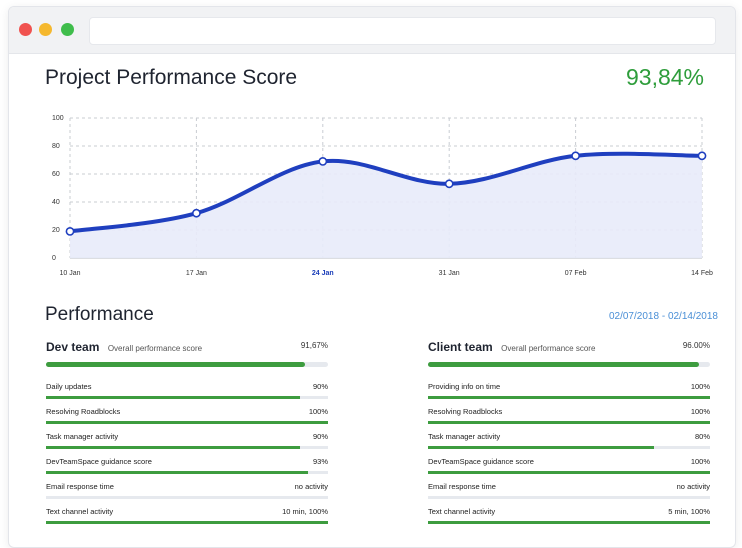  Describe the element at coordinates (45, 29) in the screenshot. I see `minimize-window-button` at that location.